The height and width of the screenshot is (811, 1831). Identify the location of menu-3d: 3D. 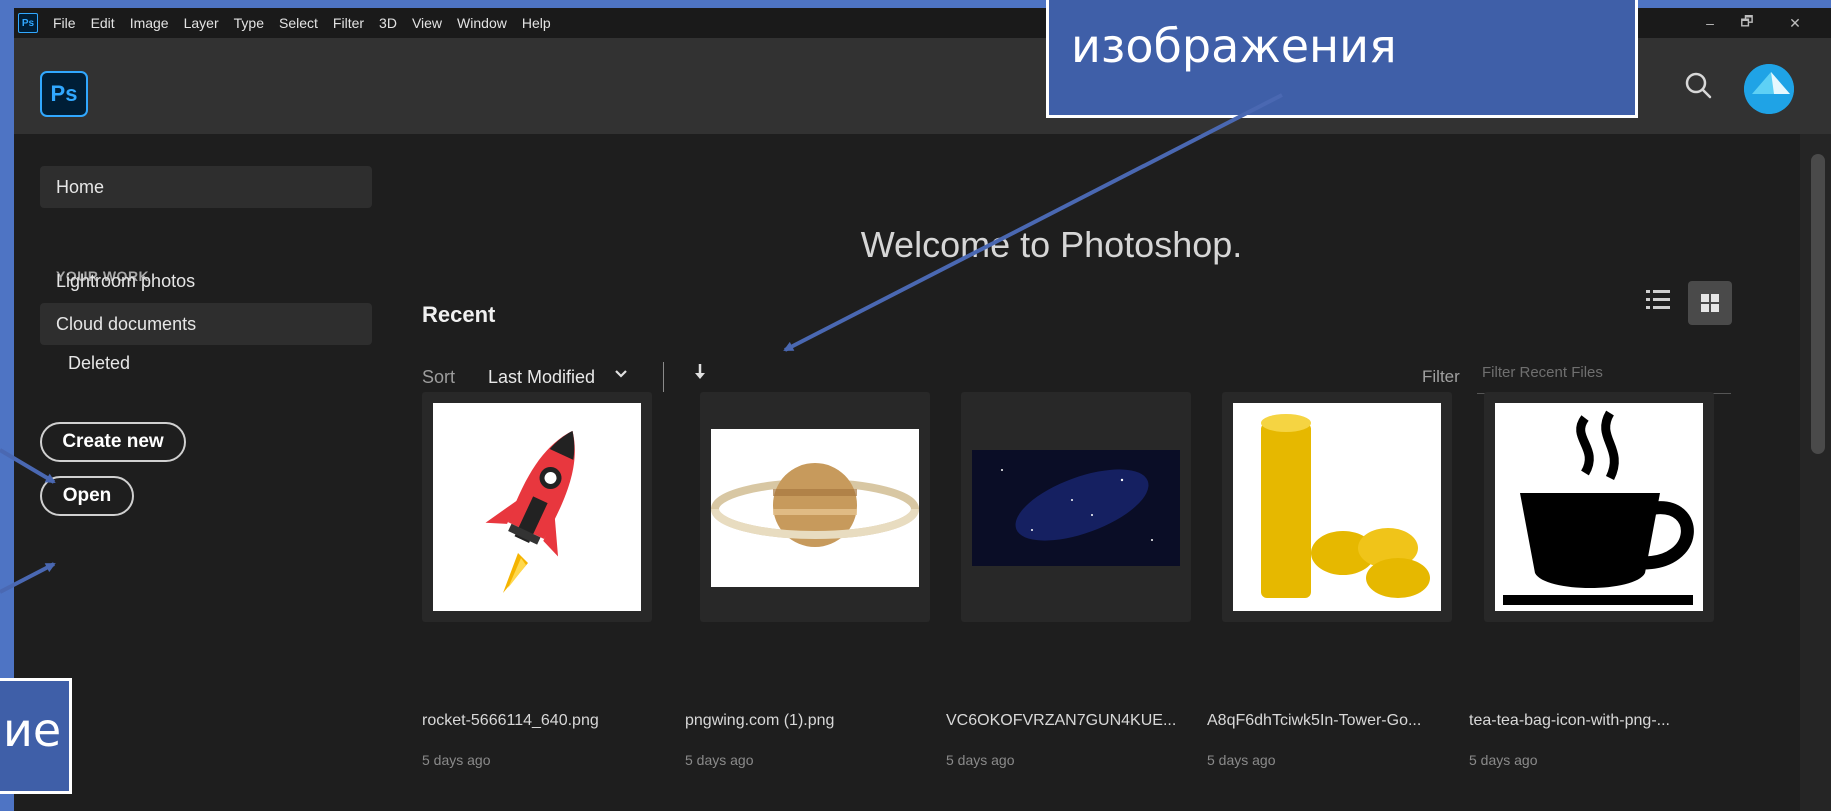
(388, 23).